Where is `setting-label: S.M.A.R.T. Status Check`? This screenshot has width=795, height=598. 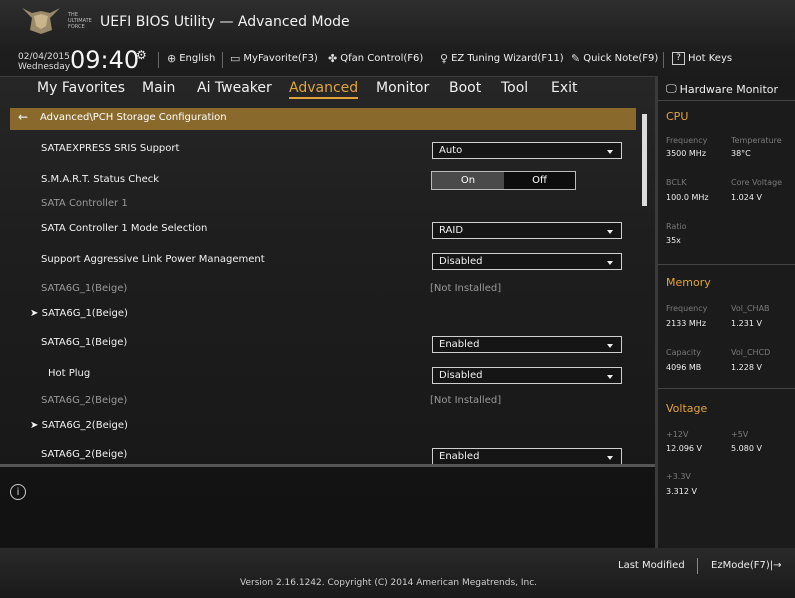
setting-label: S.M.A.R.T. Status Check is located at coordinates (100, 179).